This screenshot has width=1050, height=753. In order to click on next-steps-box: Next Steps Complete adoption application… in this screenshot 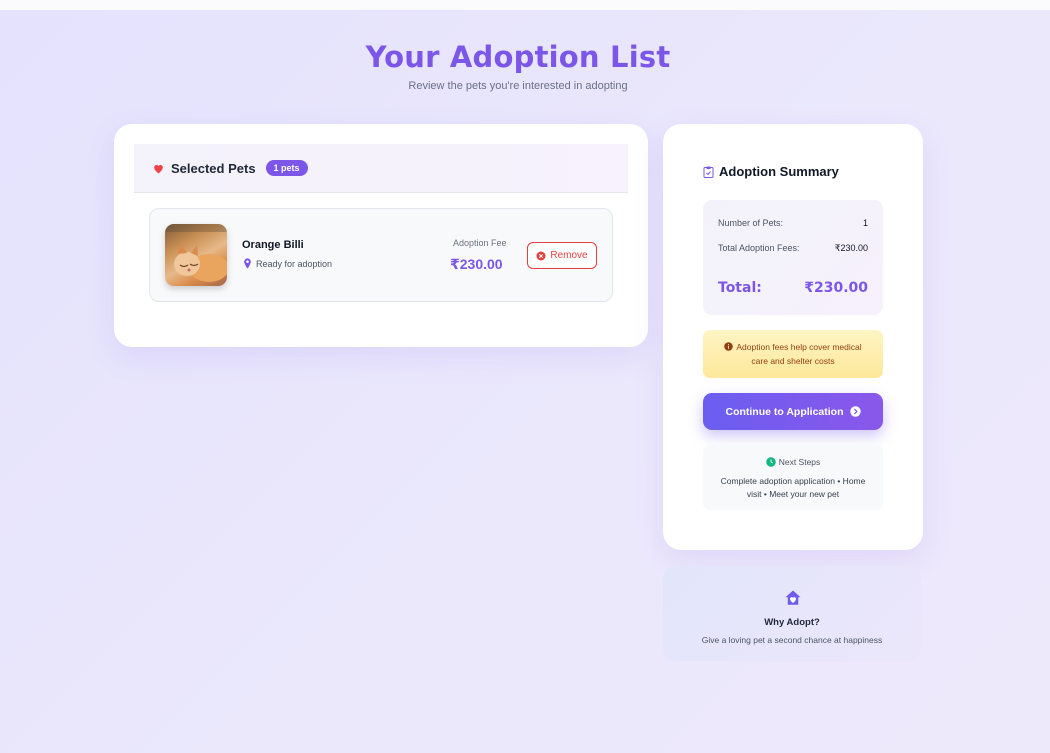, I will do `click(793, 477)`.